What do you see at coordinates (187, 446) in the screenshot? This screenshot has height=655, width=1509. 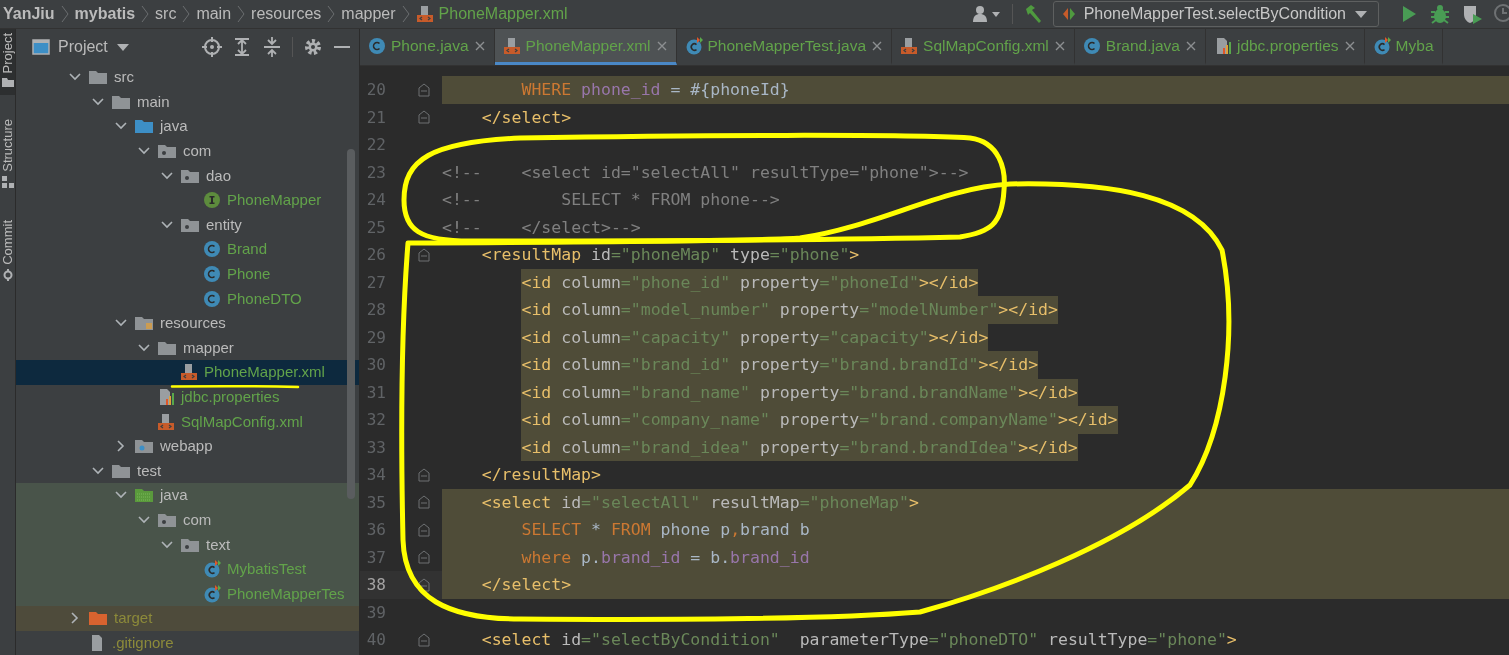 I see `tree-item: webapp` at bounding box center [187, 446].